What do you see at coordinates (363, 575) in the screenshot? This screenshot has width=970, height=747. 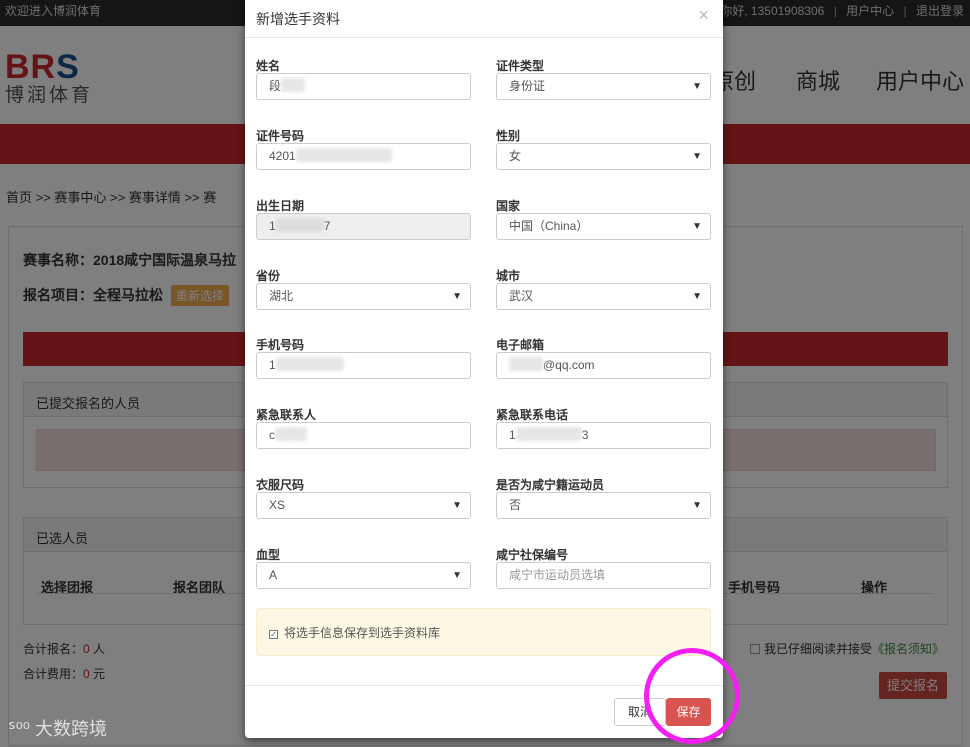 I see `blood-type-select: A ▼` at bounding box center [363, 575].